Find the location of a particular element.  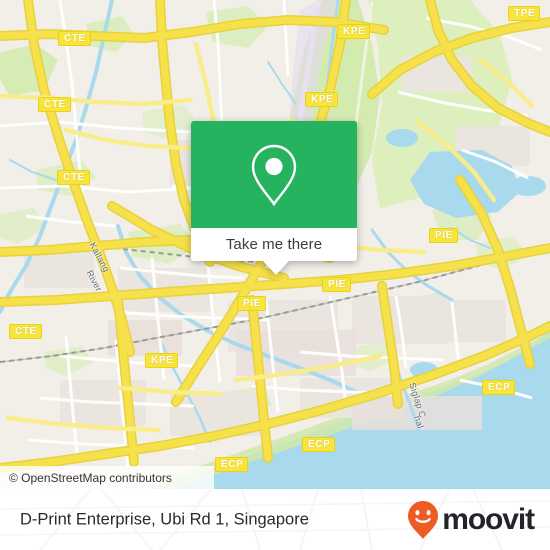

popup-action-bar: Take me there is located at coordinates (274, 244).